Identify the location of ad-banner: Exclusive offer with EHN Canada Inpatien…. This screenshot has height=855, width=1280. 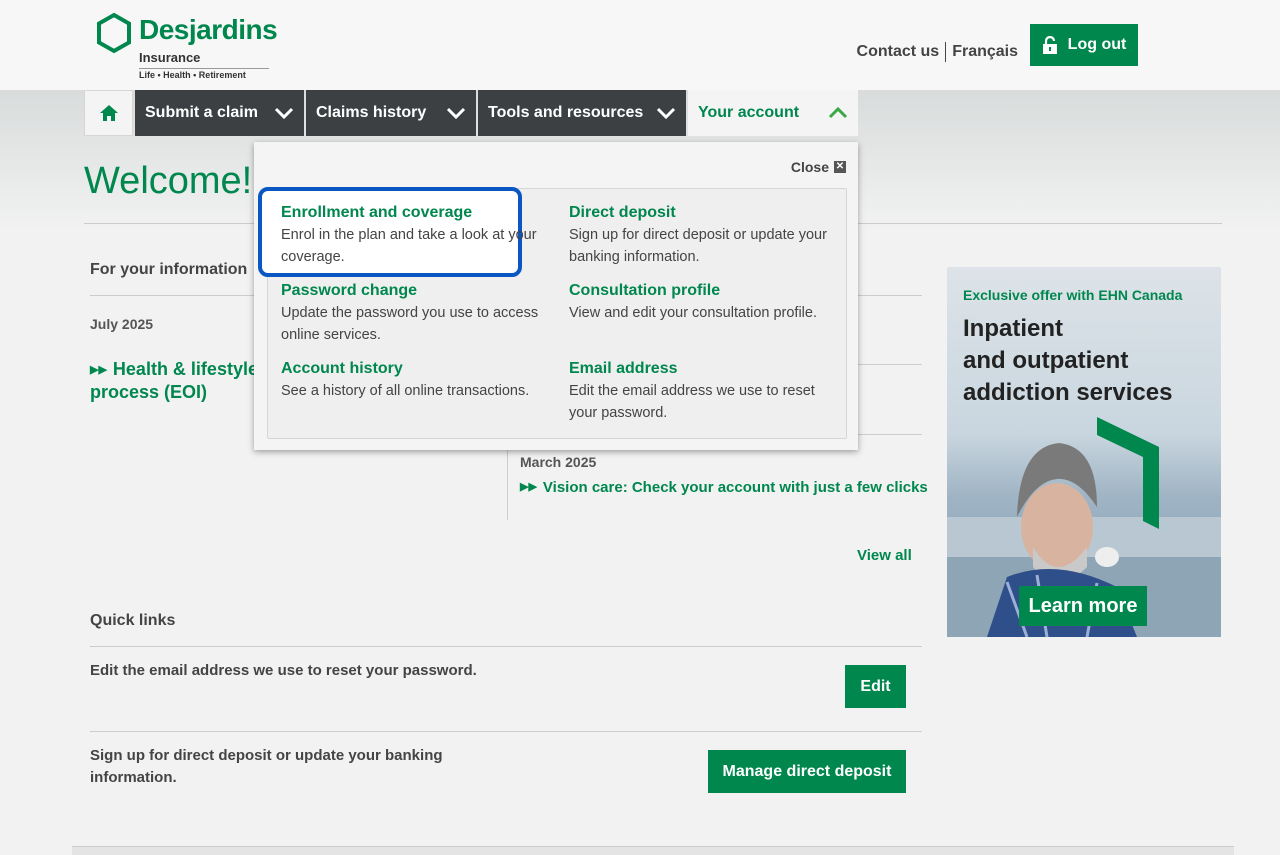
(1084, 452).